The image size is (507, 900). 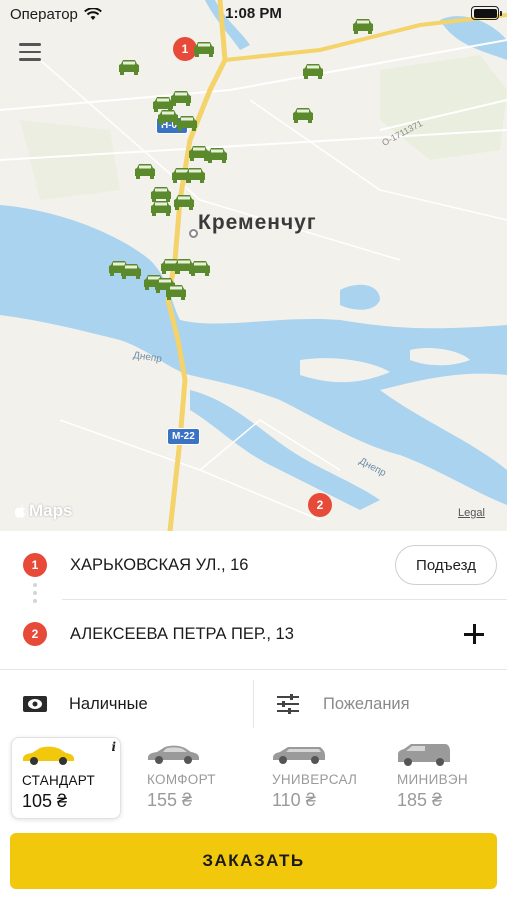 I want to click on minivan-icon, so click(x=424, y=755).